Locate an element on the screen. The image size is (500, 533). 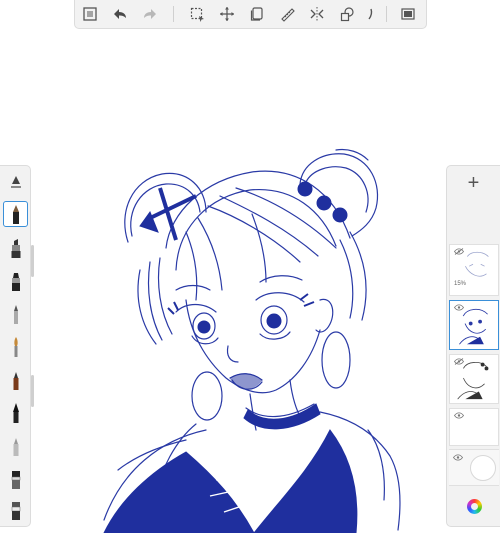
brush-palette is located at coordinates (15, 346).